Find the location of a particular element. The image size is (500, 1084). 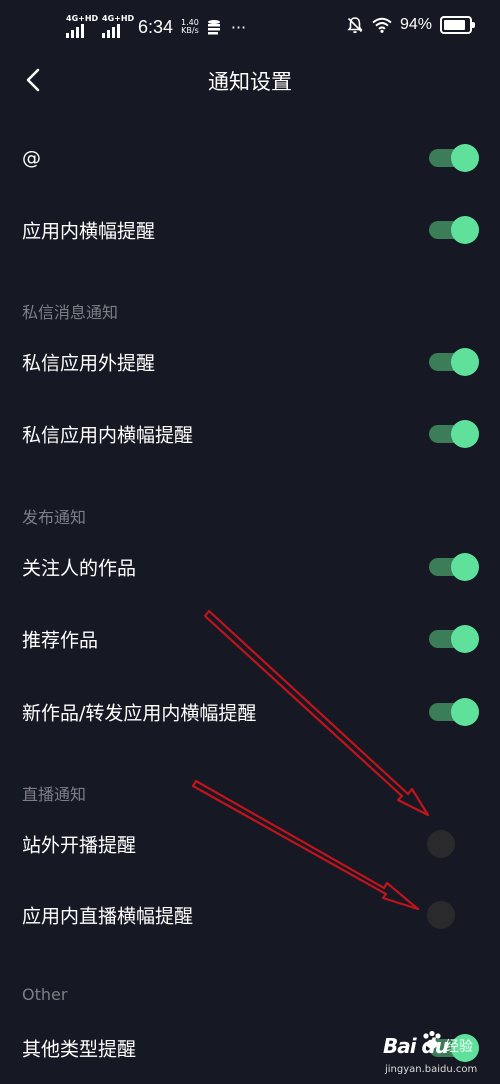

setting-row-new-works-banner: 新作品/转发应用内横幅提醒 is located at coordinates (250, 712).